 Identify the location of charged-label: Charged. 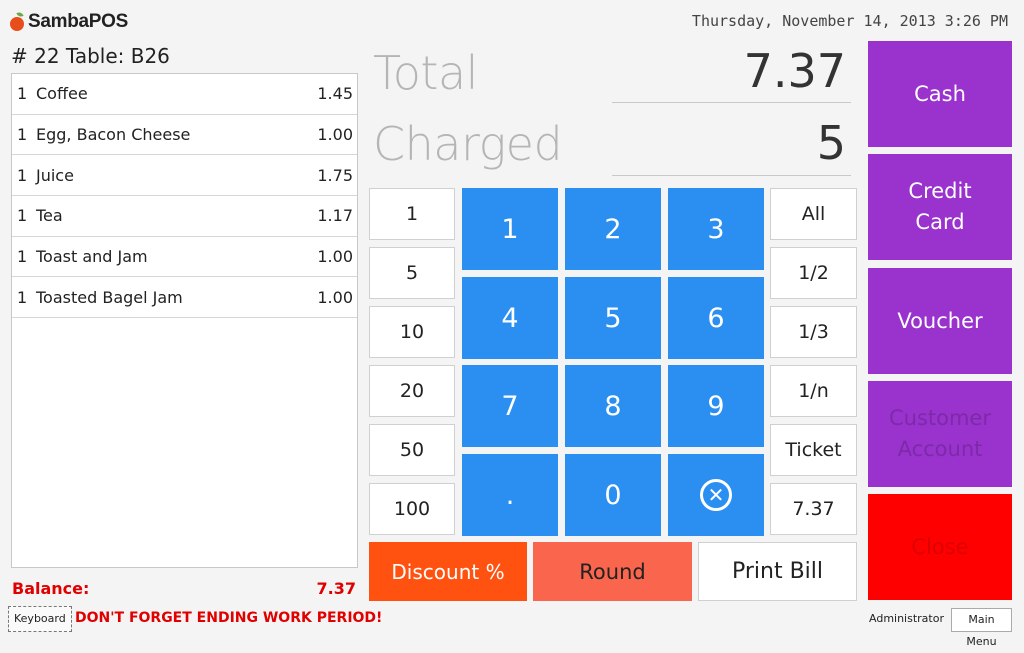
(468, 144).